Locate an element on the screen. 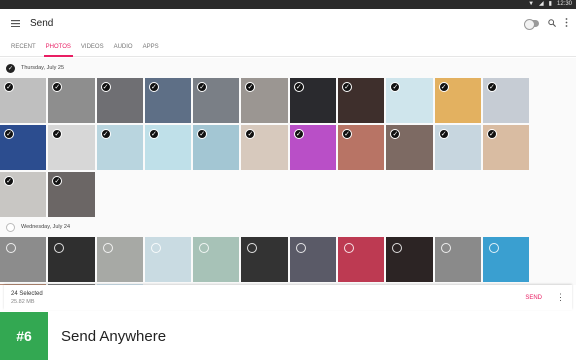 The height and width of the screenshot is (360, 576). more-options-icon is located at coordinates (566, 23).